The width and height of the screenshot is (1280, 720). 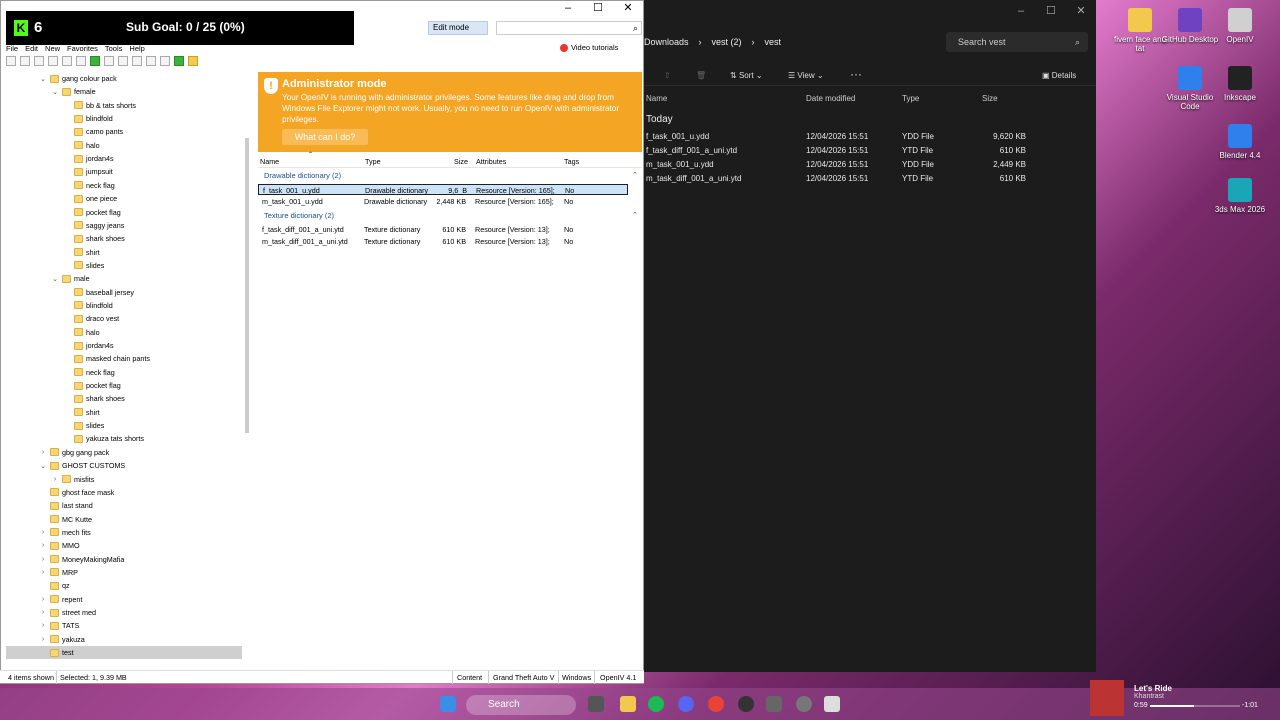 What do you see at coordinates (65, 225) in the screenshot?
I see `tree-item: saggy jeans` at bounding box center [65, 225].